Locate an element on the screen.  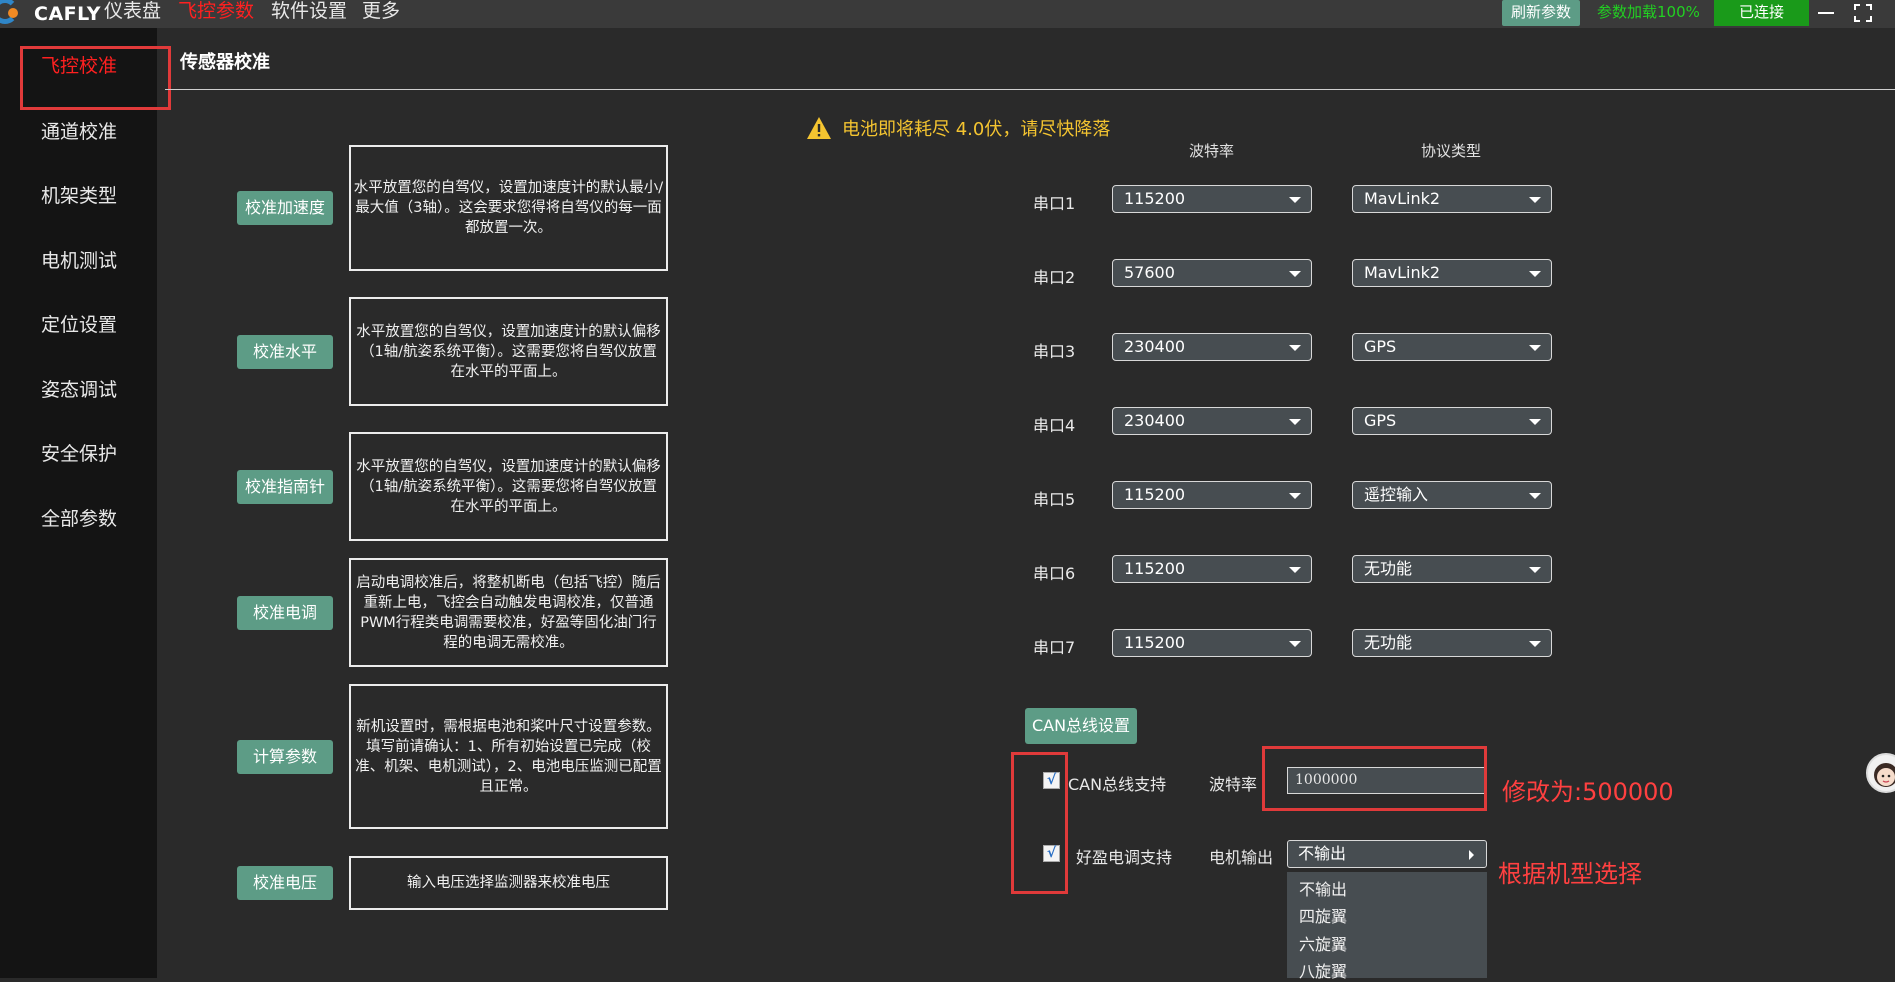
cafly-logo-icon is located at coordinates (16, 14).